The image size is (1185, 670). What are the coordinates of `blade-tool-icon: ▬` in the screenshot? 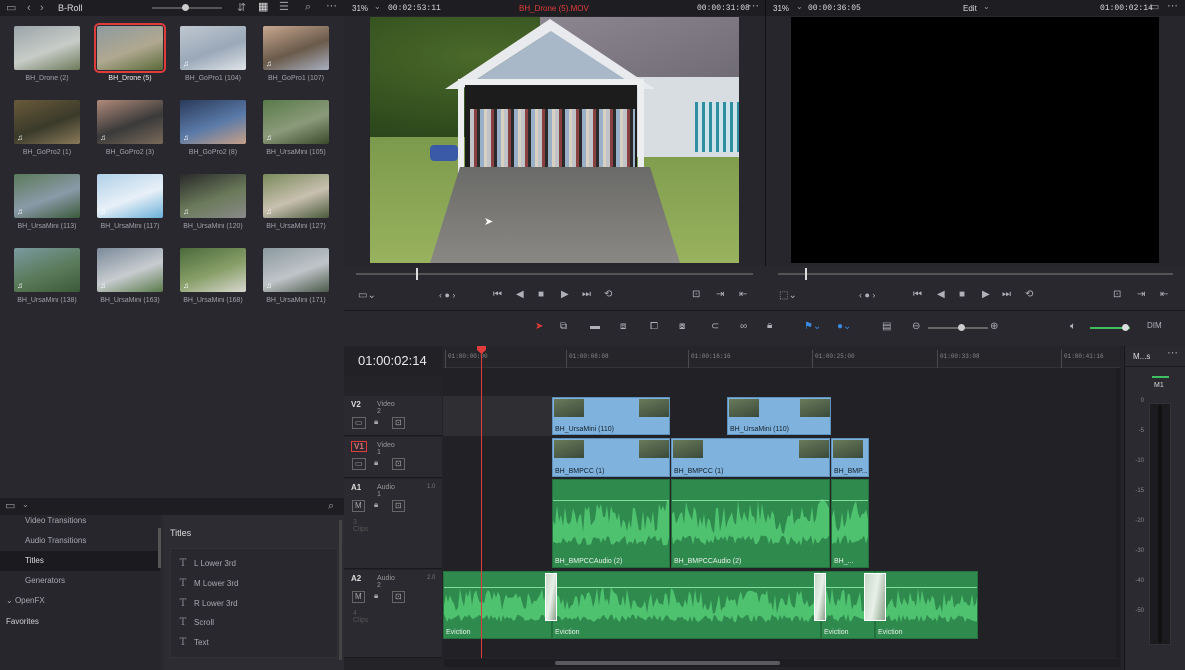 It's located at (595, 326).